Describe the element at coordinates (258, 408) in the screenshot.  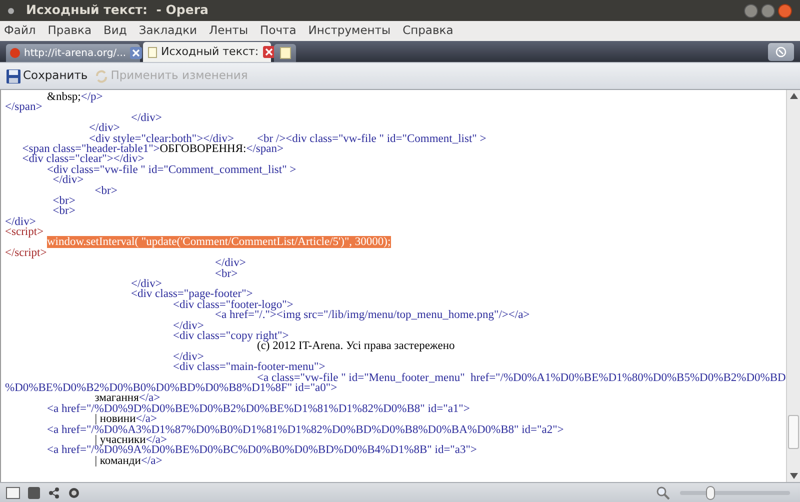
I see `code-text: <a href="/%D0%9D%D0%BE%D0%B2%D0%BE%D1%81%D1%82%D0%B8" id="a1">` at that location.